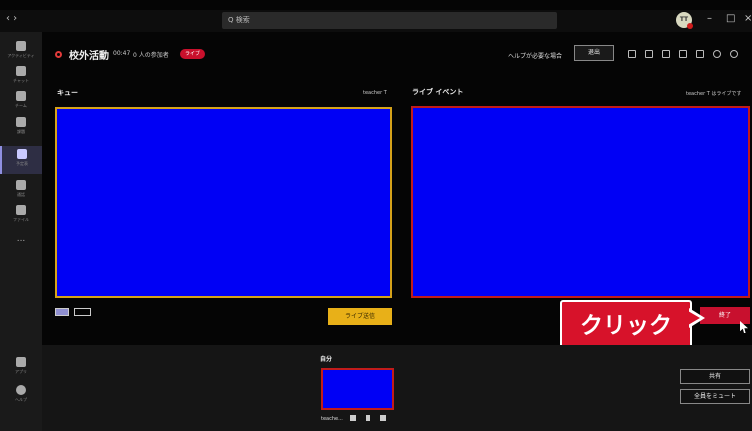  What do you see at coordinates (21, 210) in the screenshot?
I see `file-icon` at bounding box center [21, 210].